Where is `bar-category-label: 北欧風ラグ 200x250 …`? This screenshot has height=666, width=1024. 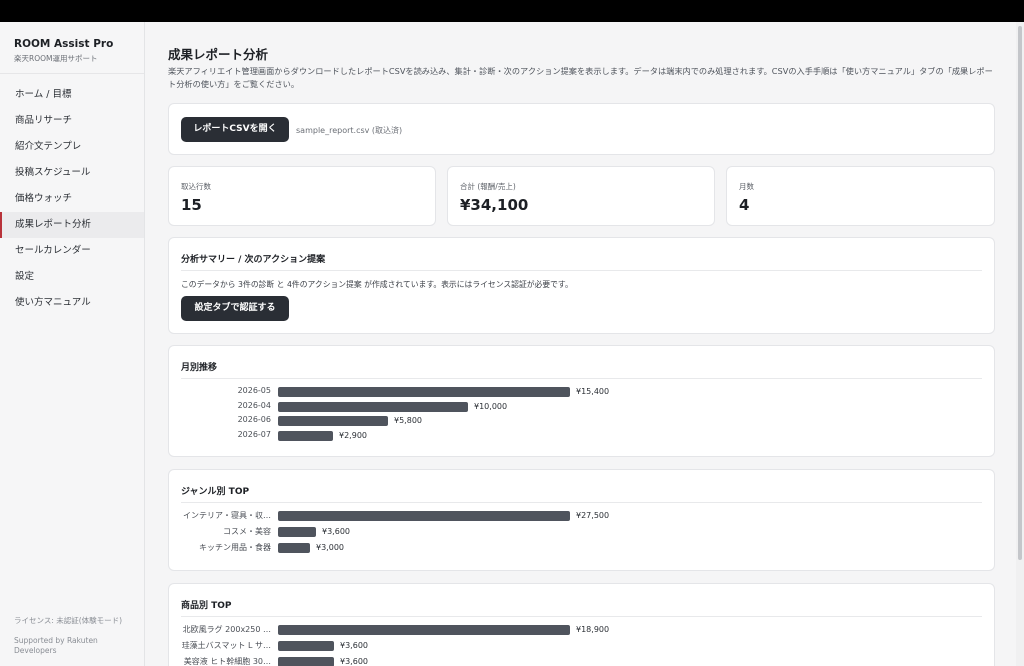 bar-category-label: 北欧風ラグ 200x250 … is located at coordinates (226, 629).